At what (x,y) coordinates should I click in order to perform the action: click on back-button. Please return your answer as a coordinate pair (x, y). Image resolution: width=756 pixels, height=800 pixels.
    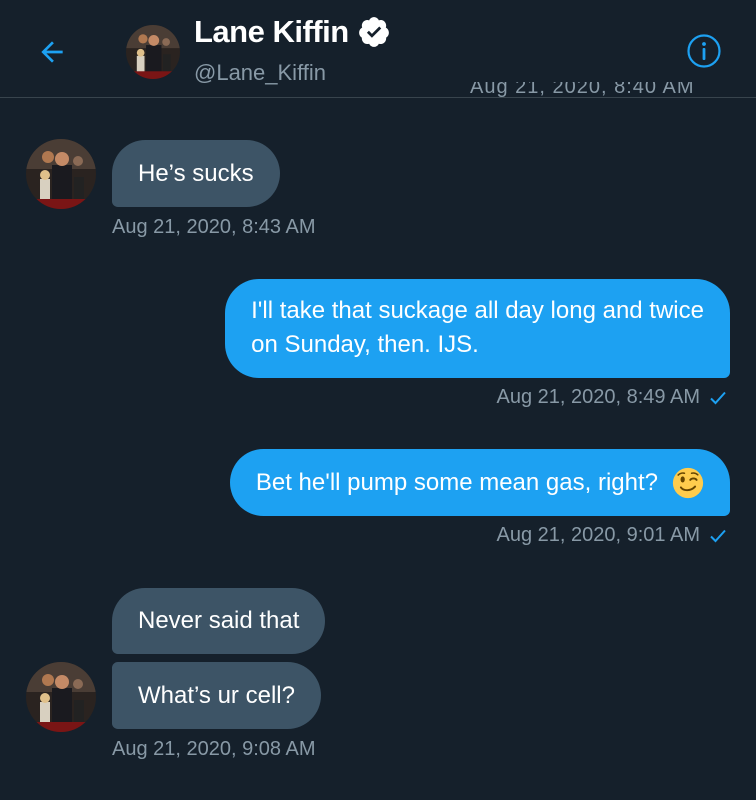
    Looking at the image, I should click on (52, 52).